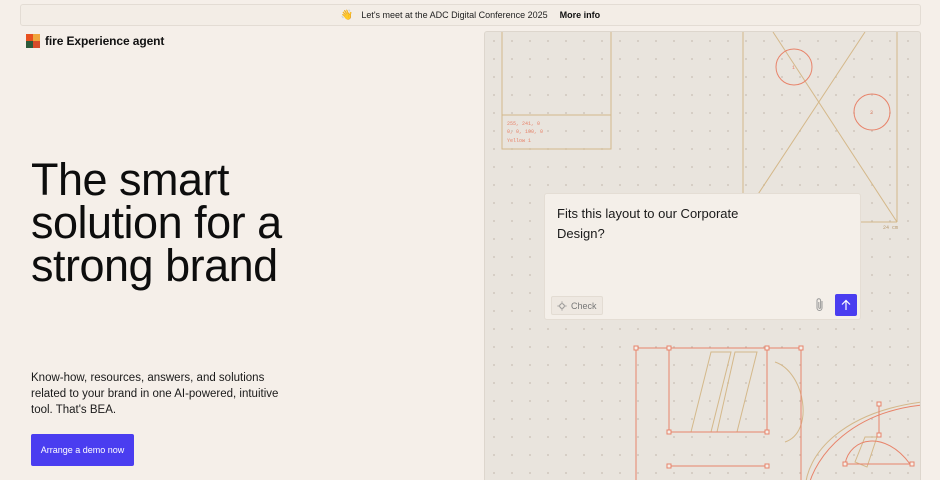 The height and width of the screenshot is (480, 940). Describe the element at coordinates (519, 141) in the screenshot. I see `swatch-name: Yellow 1` at that location.